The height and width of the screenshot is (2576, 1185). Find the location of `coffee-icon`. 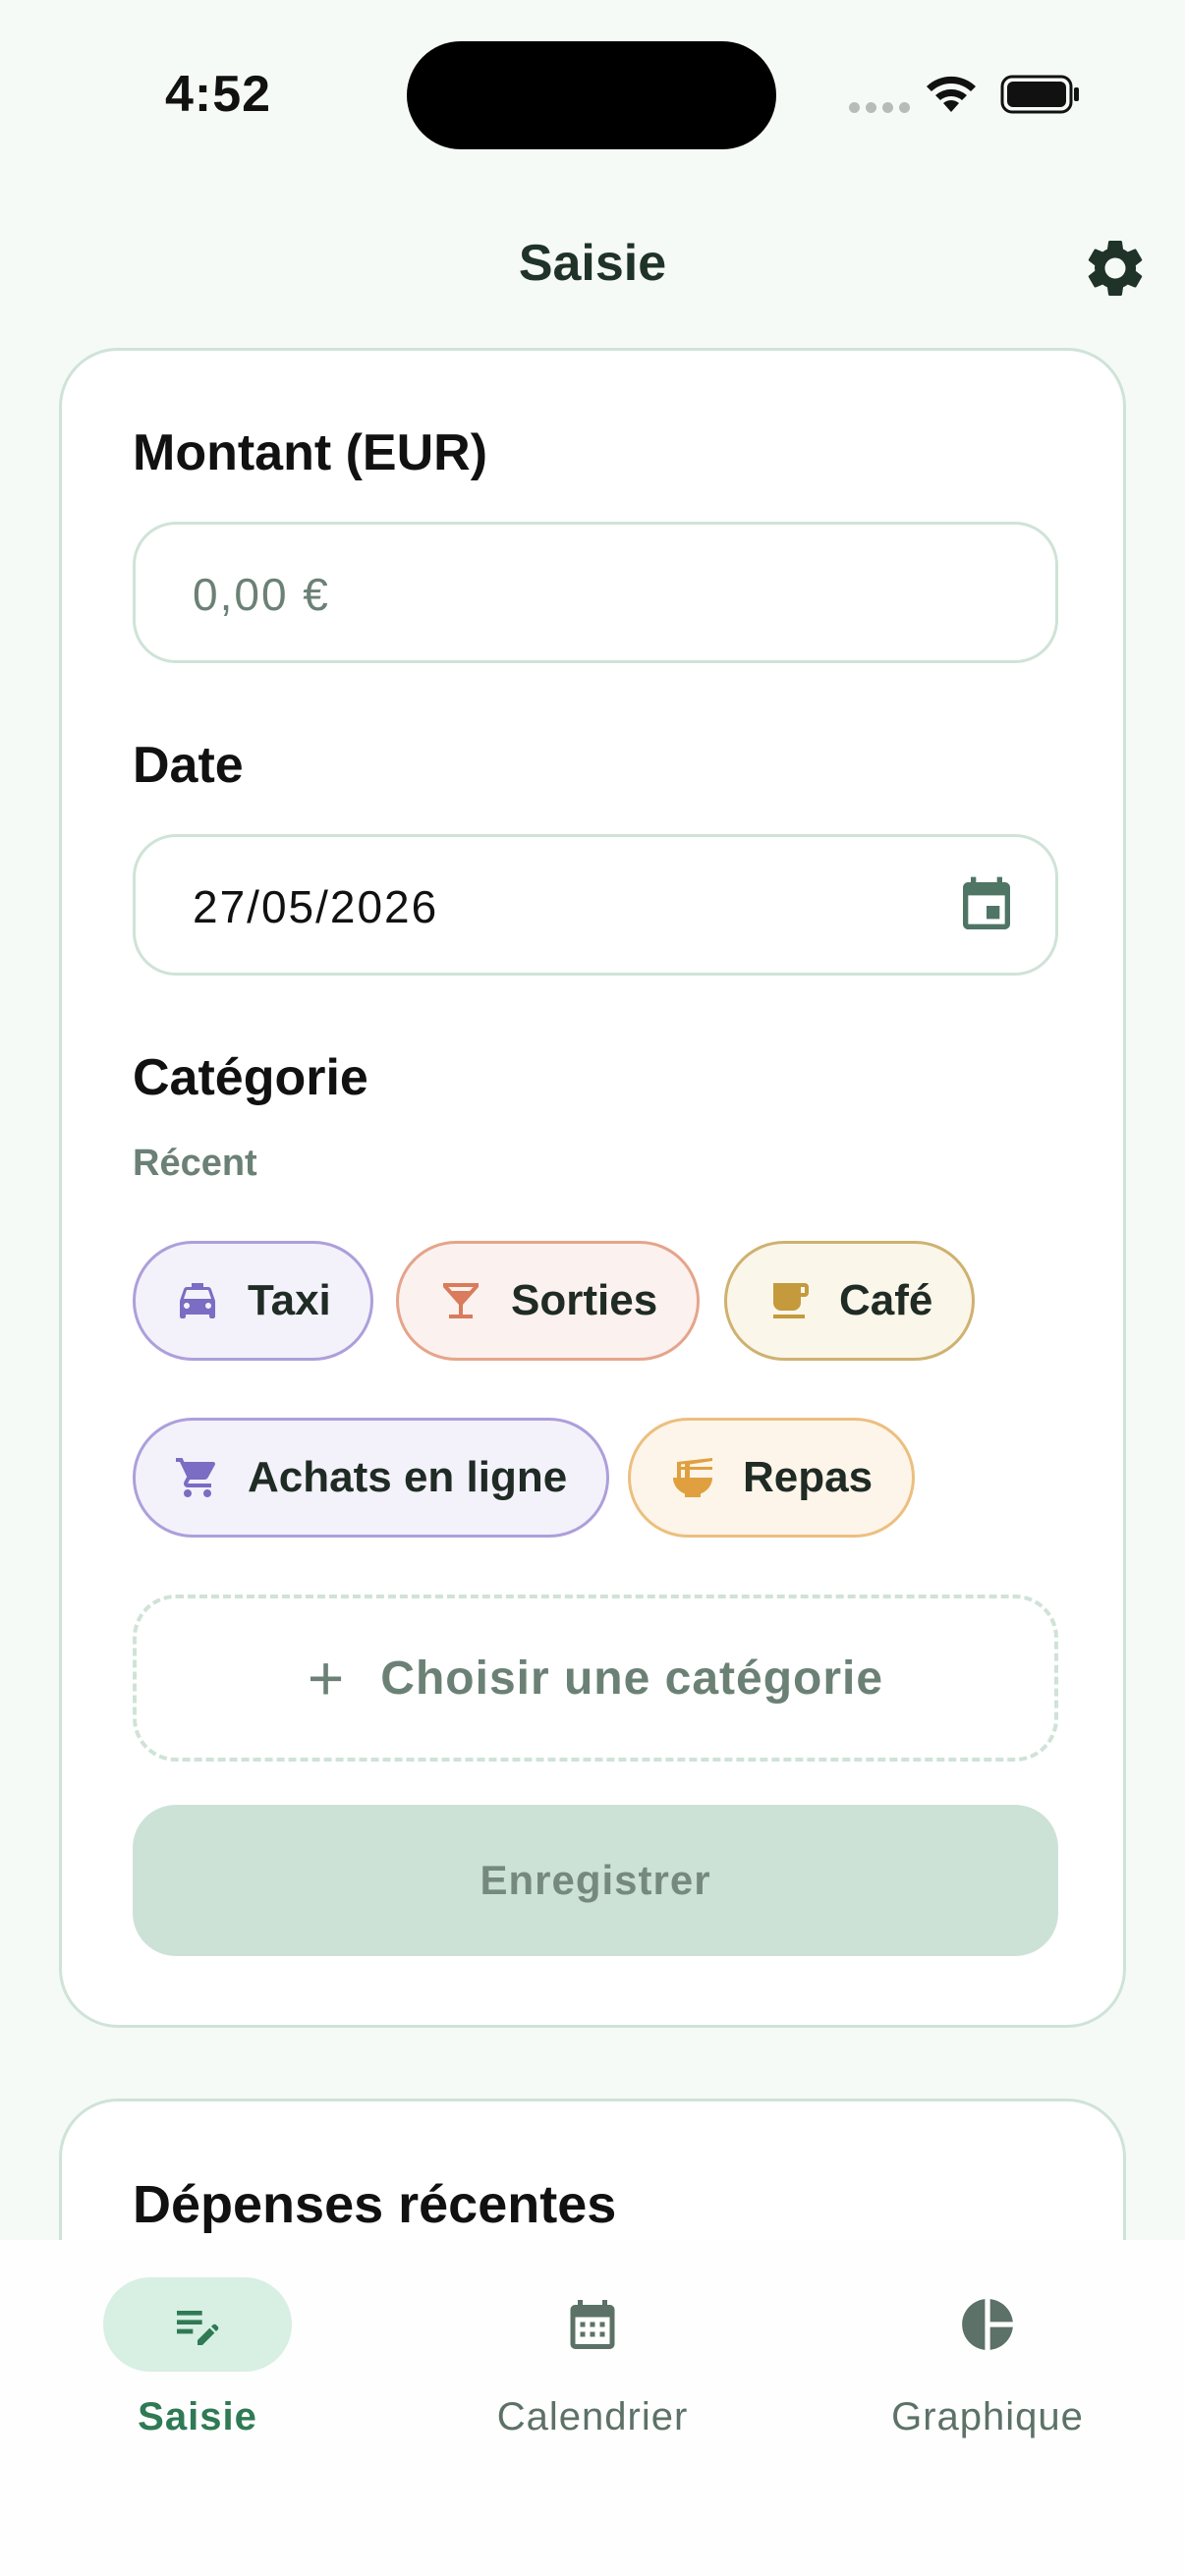

coffee-icon is located at coordinates (789, 1300).